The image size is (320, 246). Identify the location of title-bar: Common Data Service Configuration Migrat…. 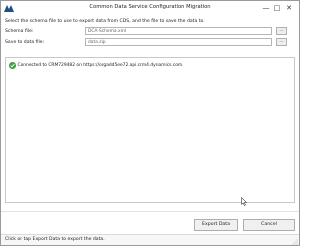
(150, 8).